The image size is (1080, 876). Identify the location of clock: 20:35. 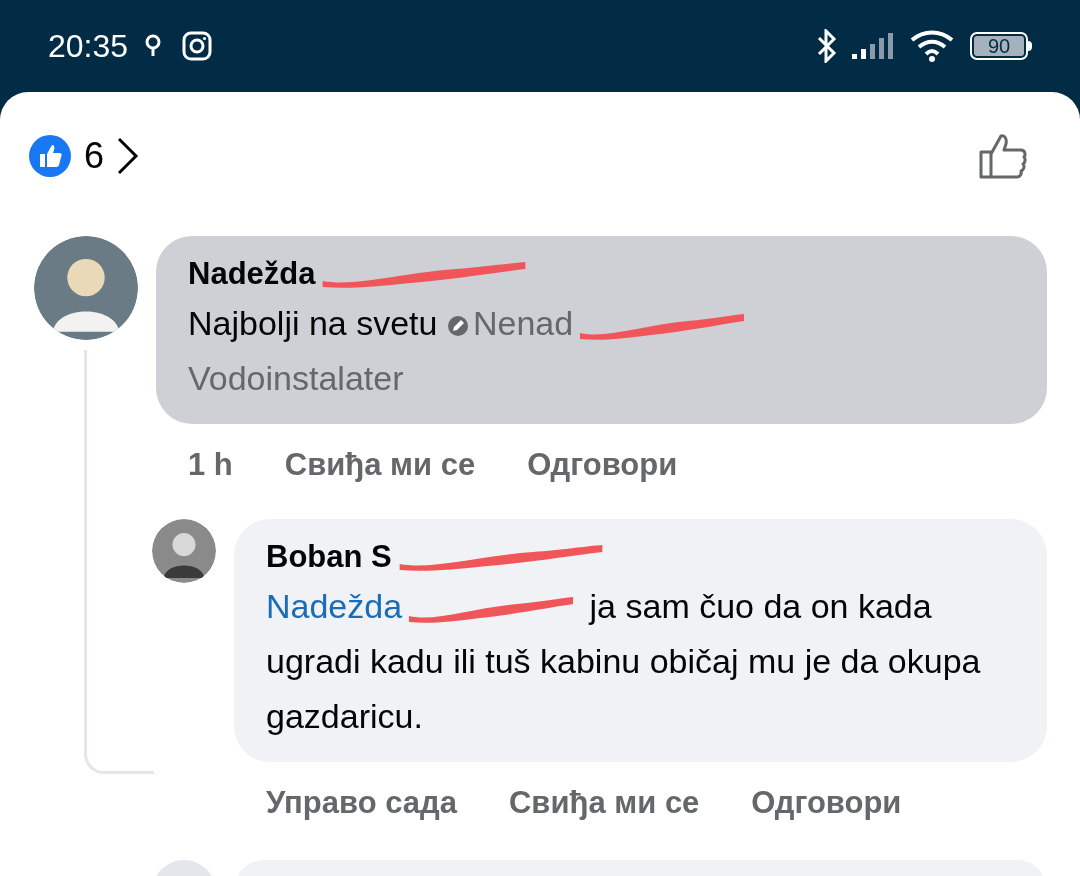
(88, 46).